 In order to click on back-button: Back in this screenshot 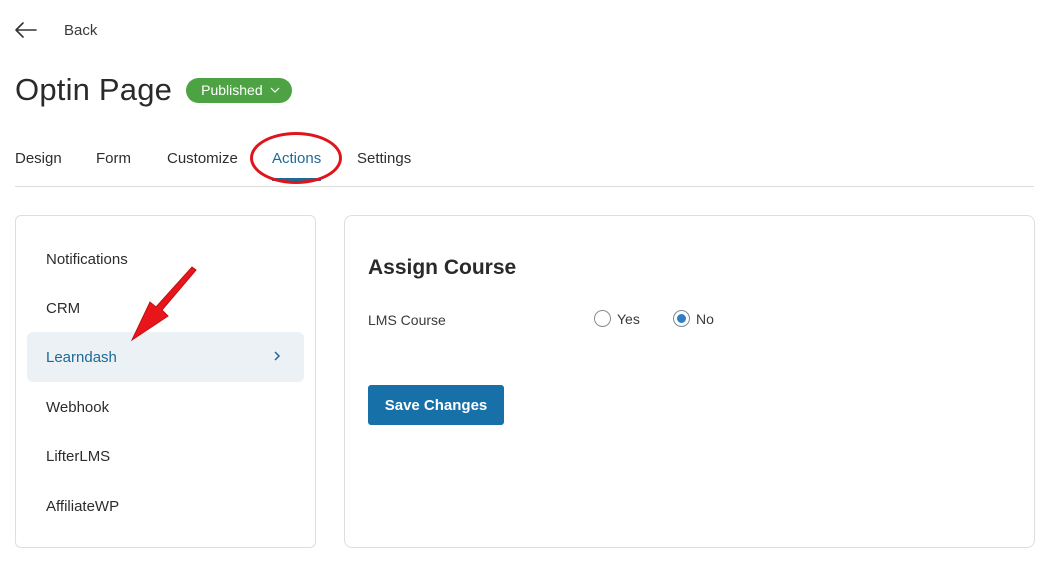, I will do `click(55, 30)`.